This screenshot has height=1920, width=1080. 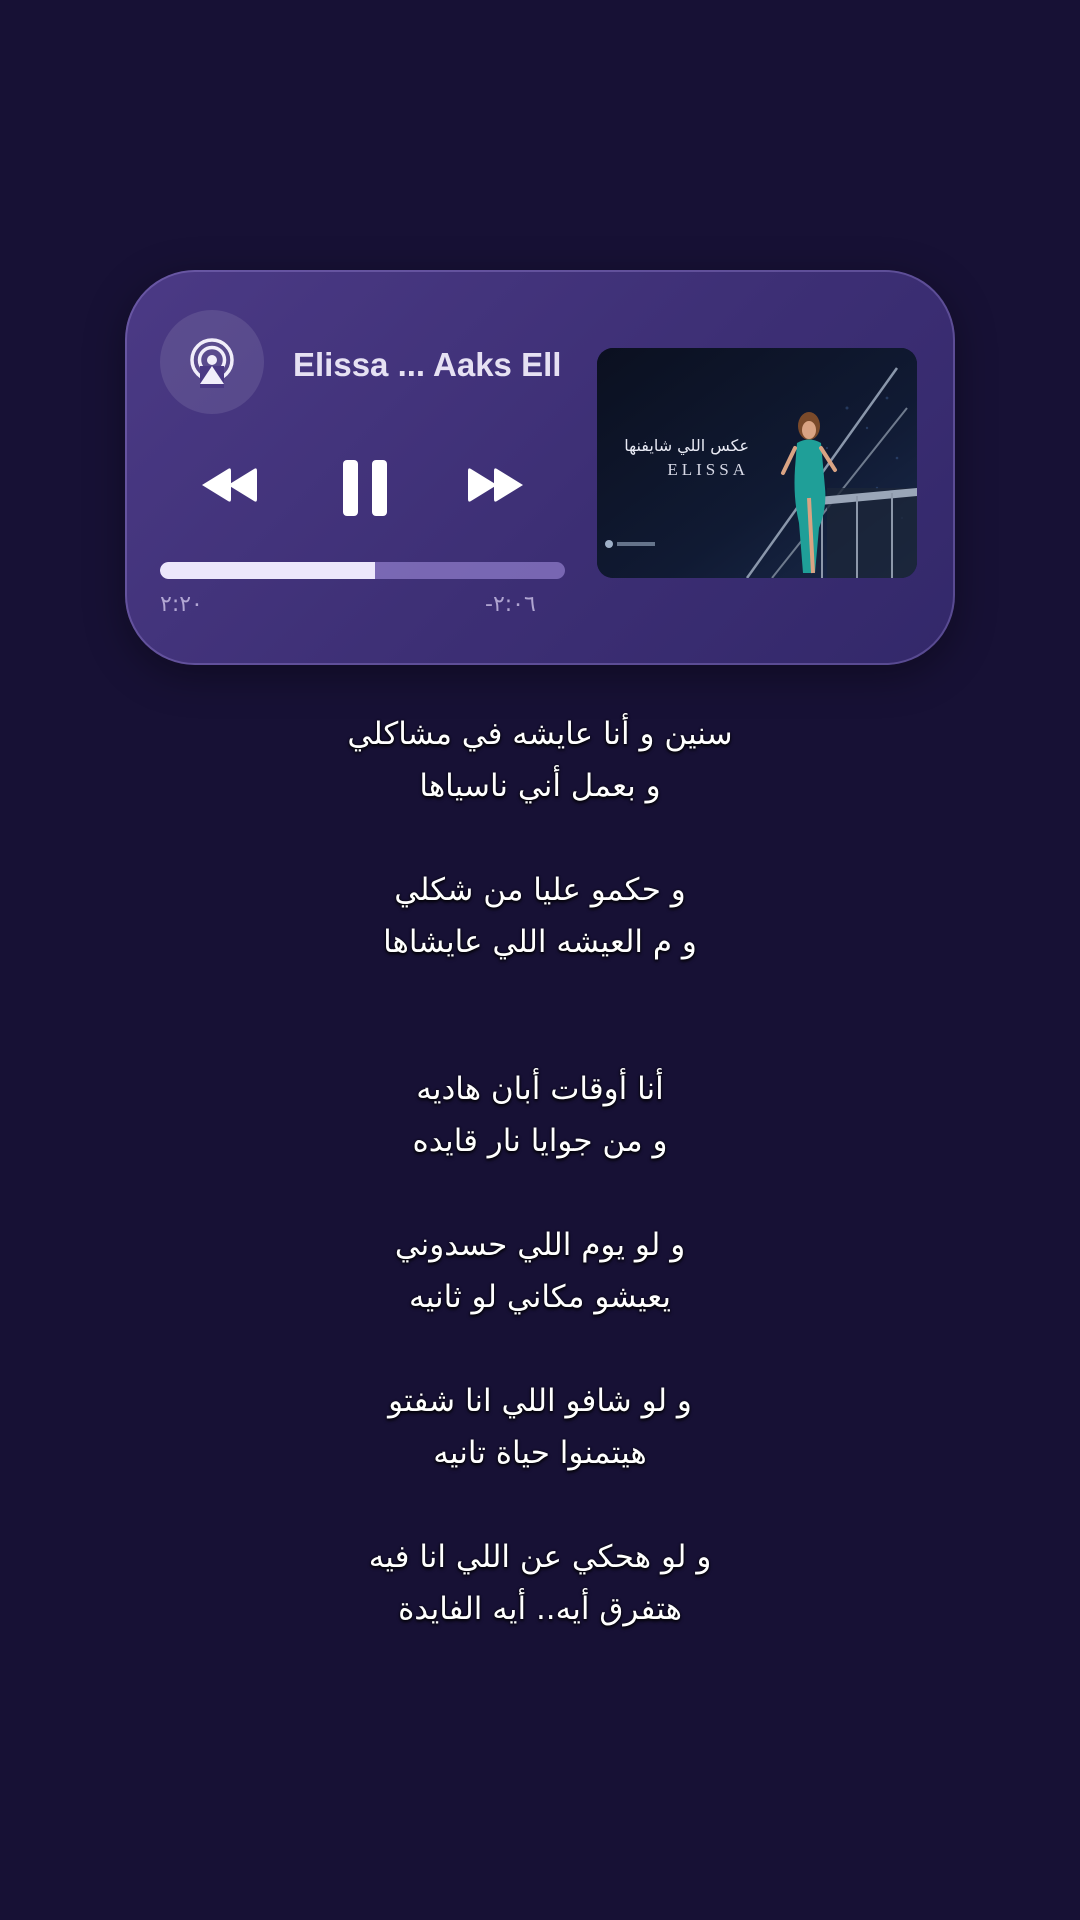 I want to click on lyric-line: سنين و أنا عايشه في مشاكلي, so click(x=540, y=734).